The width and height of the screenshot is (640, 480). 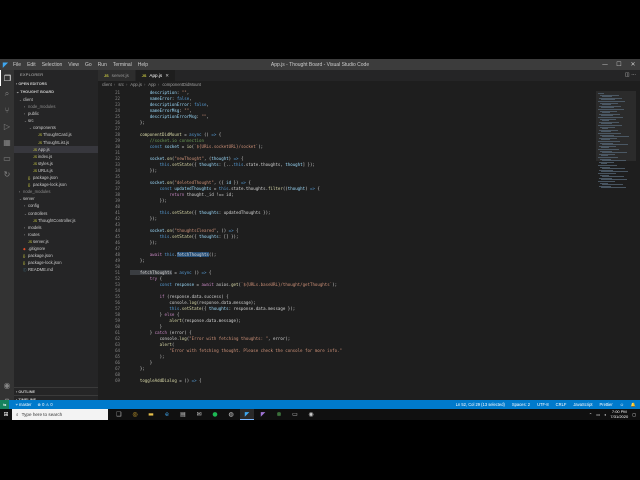 What do you see at coordinates (622, 405) in the screenshot?
I see `feedback-icon: ☺` at bounding box center [622, 405].